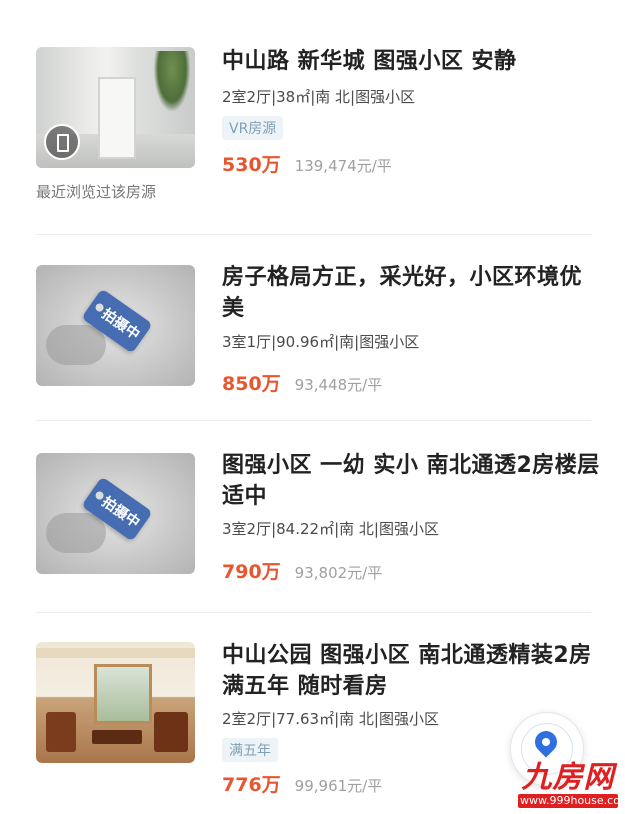 The image size is (625, 814). What do you see at coordinates (319, 97) in the screenshot?
I see `listing-meta: 2室2厅|38㎡|南 北|图强小区` at bounding box center [319, 97].